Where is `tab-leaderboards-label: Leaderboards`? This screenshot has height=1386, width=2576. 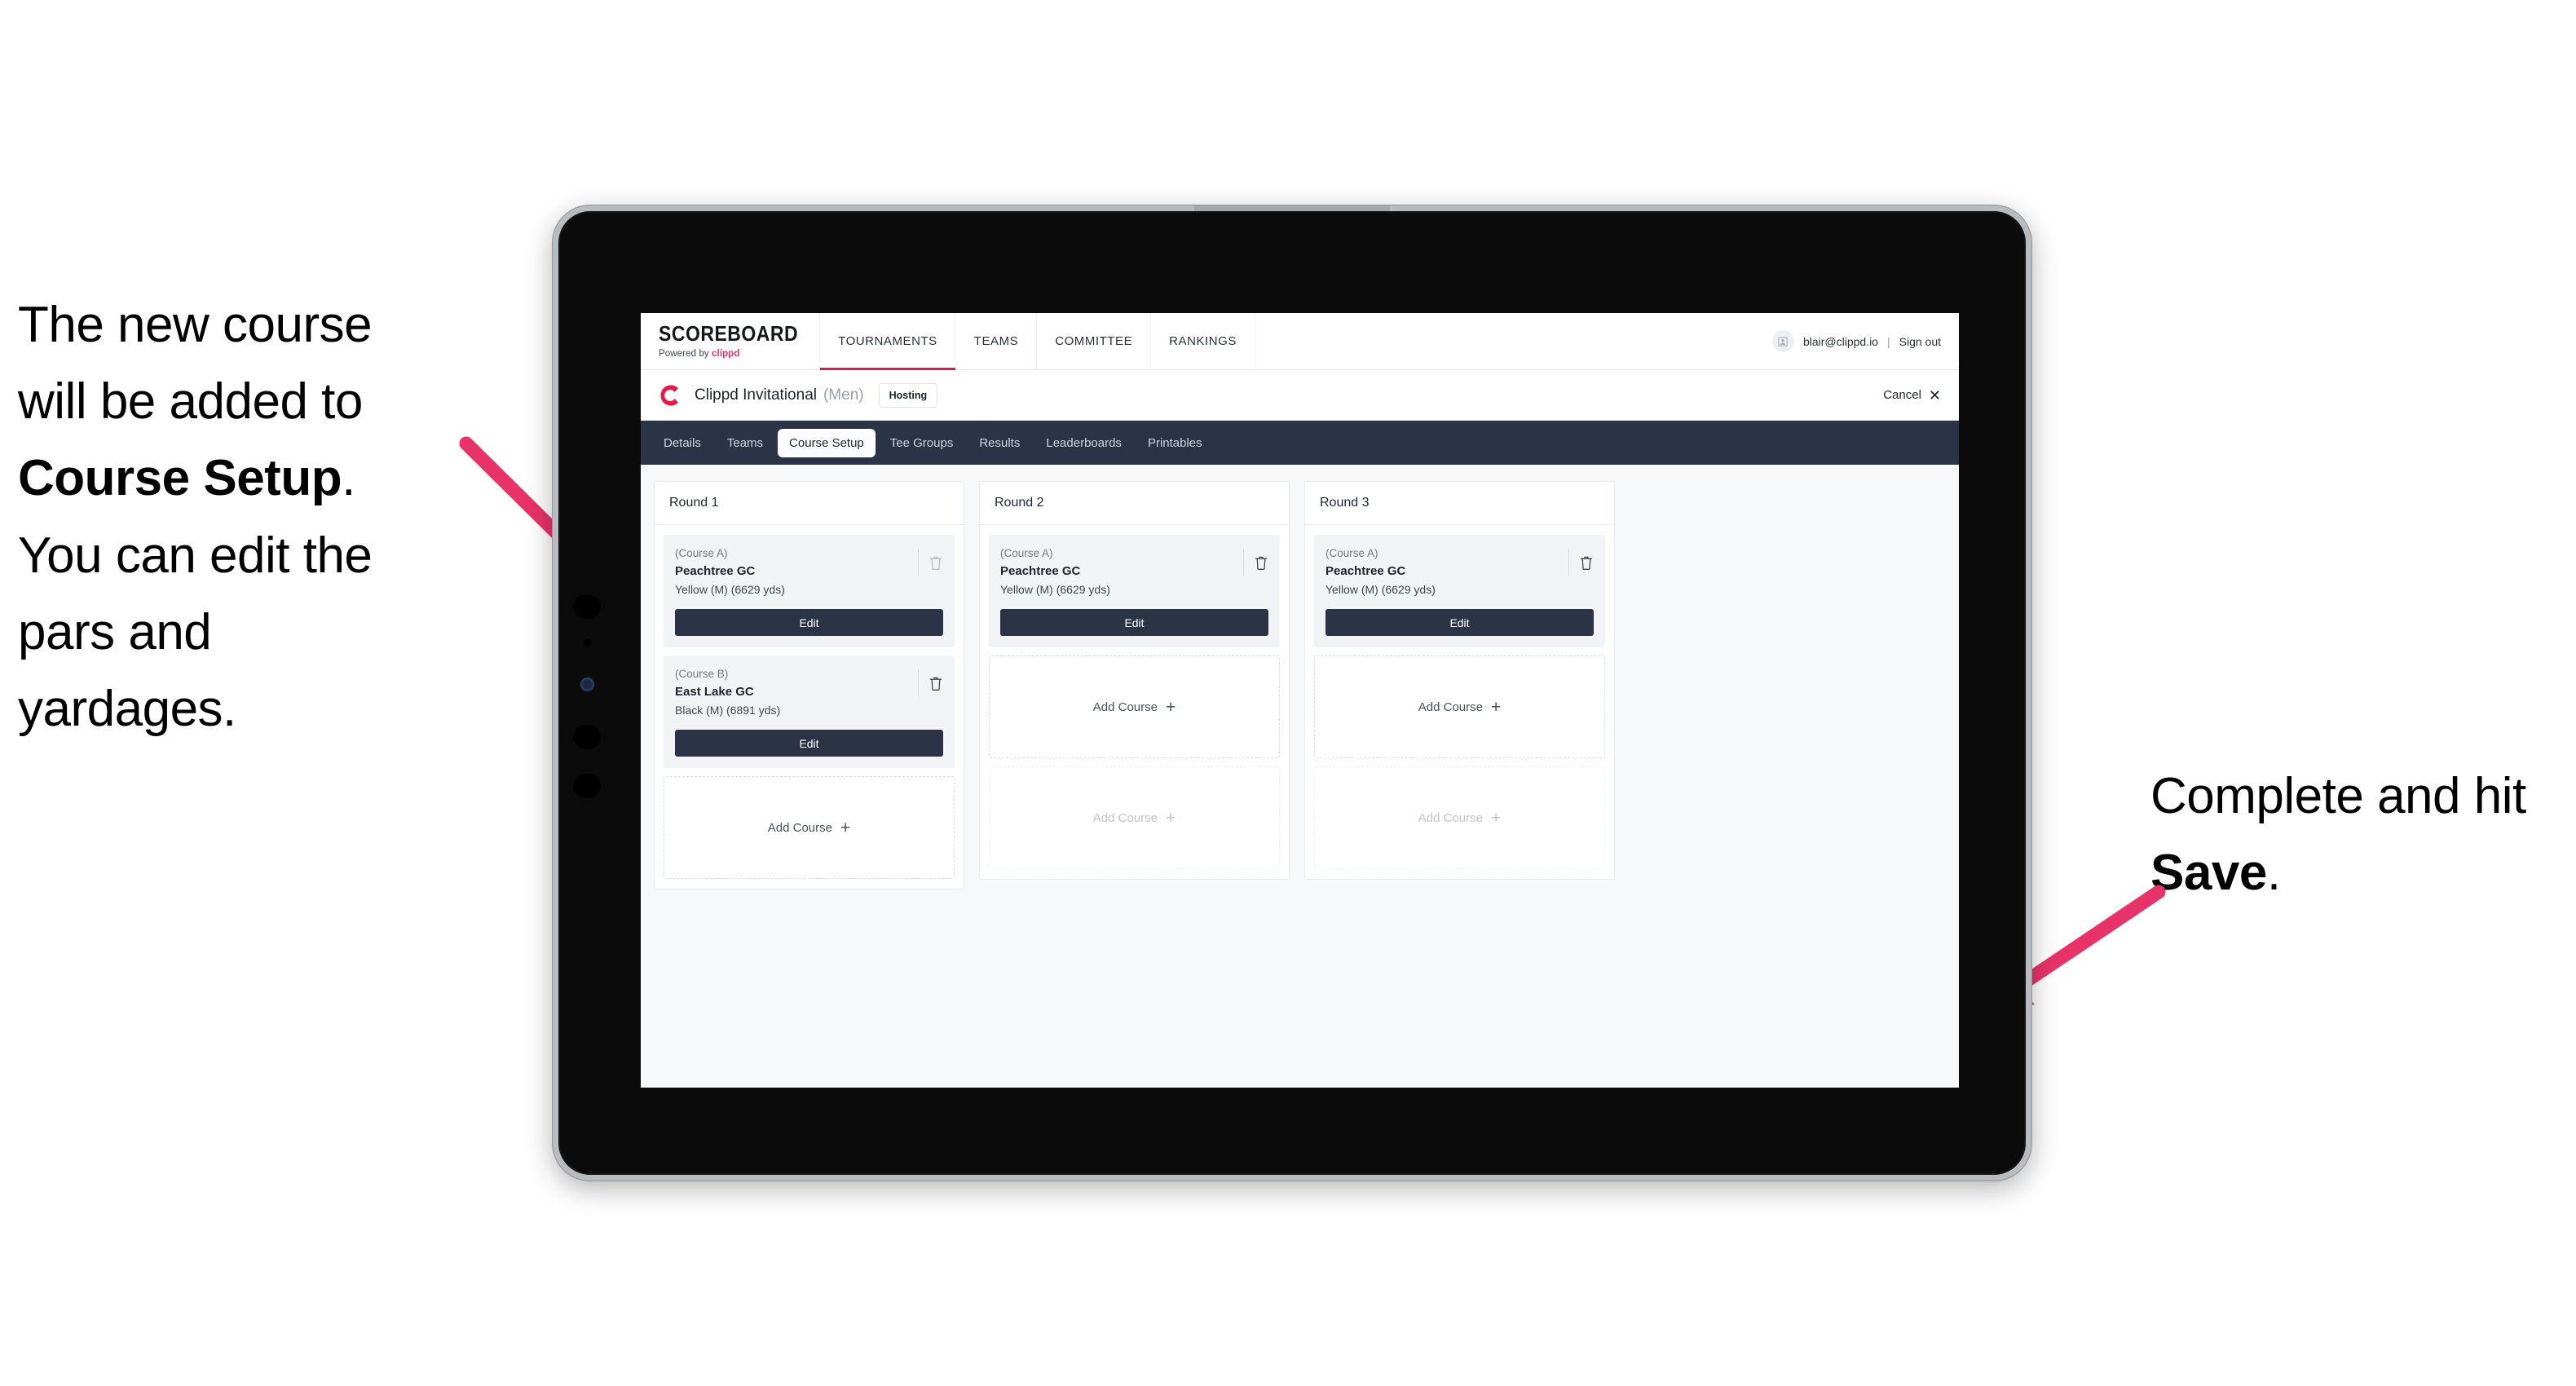
tab-leaderboards-label: Leaderboards is located at coordinates (1084, 442).